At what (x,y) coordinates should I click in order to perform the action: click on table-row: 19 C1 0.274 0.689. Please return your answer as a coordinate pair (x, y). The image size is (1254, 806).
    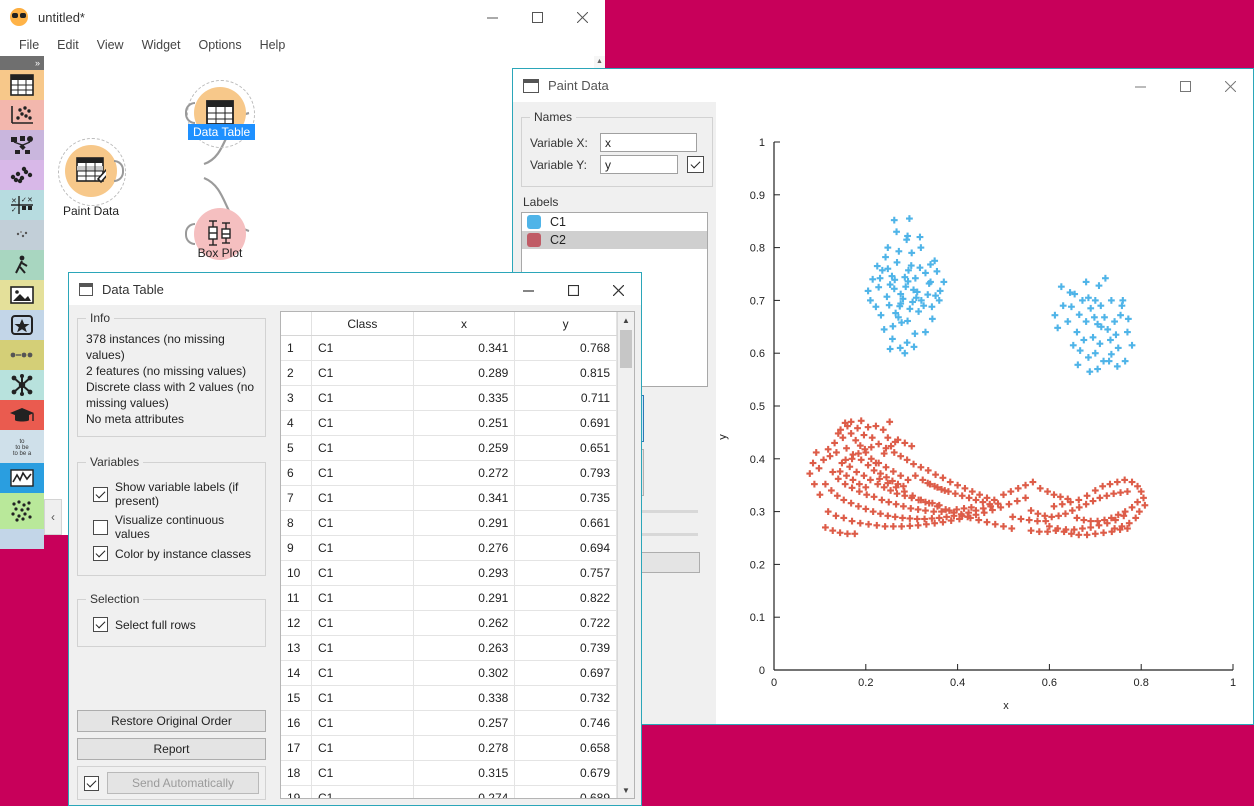
    Looking at the image, I should click on (449, 791).